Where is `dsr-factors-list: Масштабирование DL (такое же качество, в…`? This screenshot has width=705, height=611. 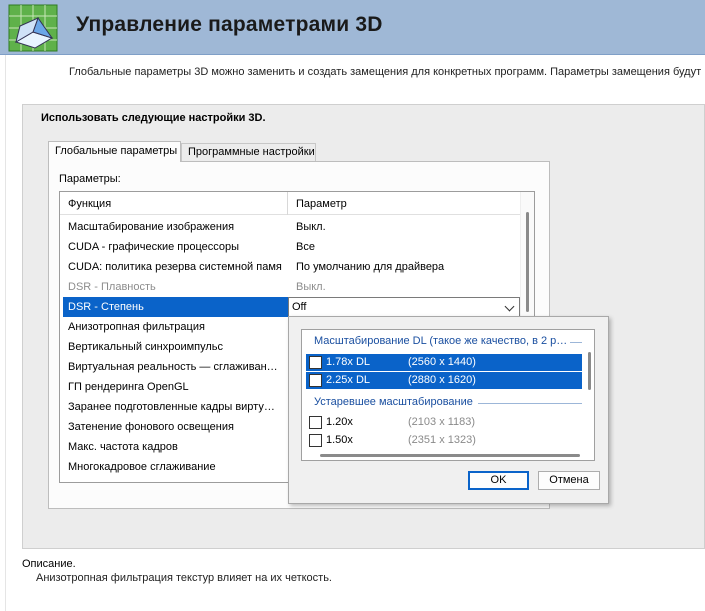 dsr-factors-list: Масштабирование DL (такое же качество, в… is located at coordinates (448, 395).